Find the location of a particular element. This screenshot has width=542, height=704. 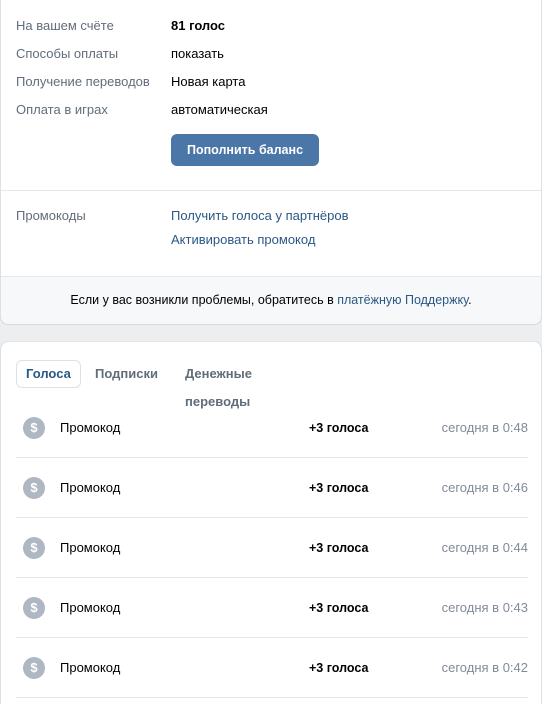

transaction-time: сегодня в 0:46 is located at coordinates (484, 487).